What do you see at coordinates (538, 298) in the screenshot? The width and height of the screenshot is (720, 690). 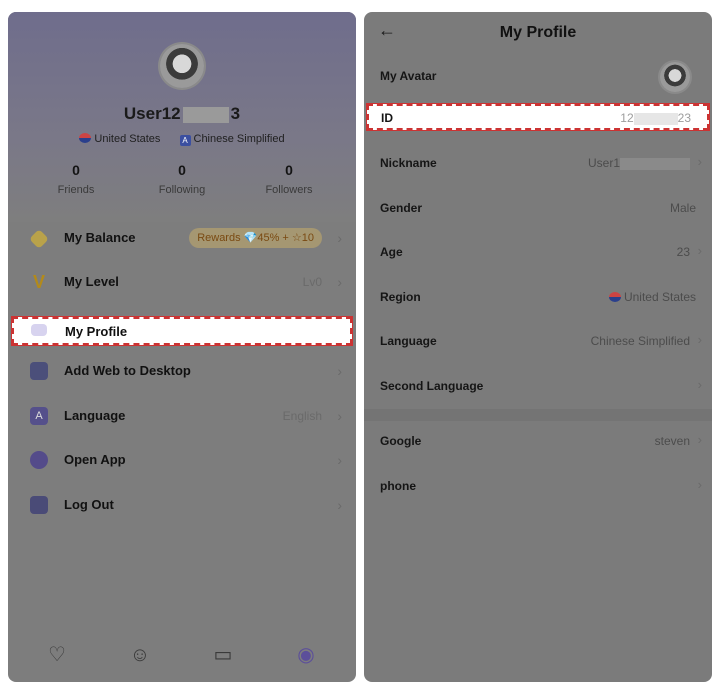 I see `row-region: Region United States` at bounding box center [538, 298].